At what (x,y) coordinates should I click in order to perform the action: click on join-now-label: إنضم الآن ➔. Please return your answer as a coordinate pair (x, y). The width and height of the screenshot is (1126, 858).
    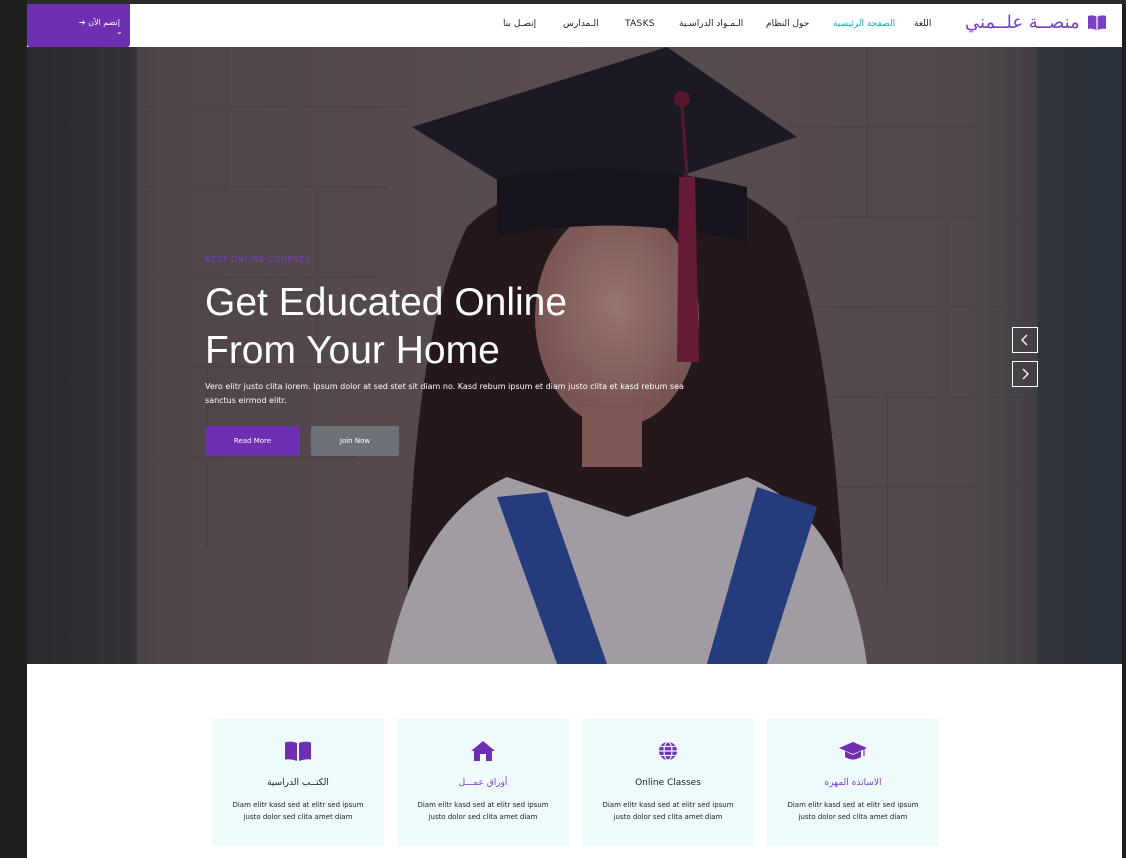
    Looking at the image, I should click on (99, 22).